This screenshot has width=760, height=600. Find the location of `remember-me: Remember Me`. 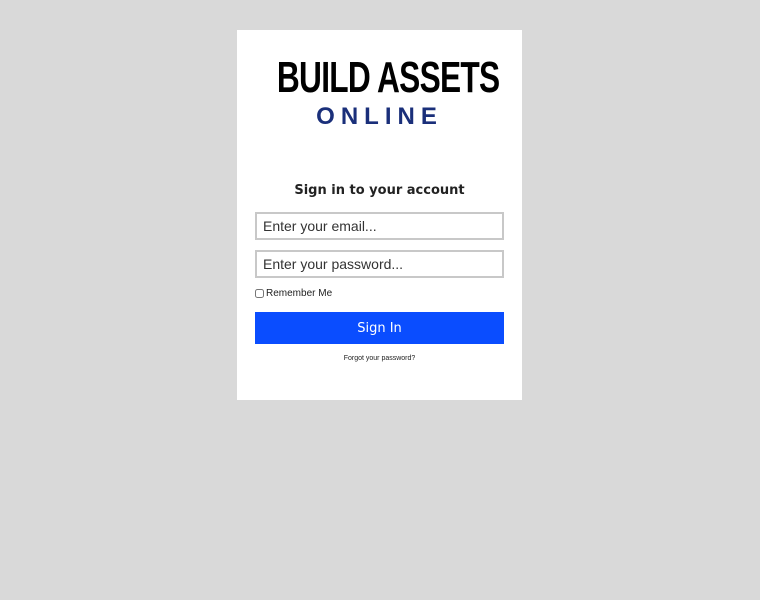

remember-me: Remember Me is located at coordinates (293, 293).